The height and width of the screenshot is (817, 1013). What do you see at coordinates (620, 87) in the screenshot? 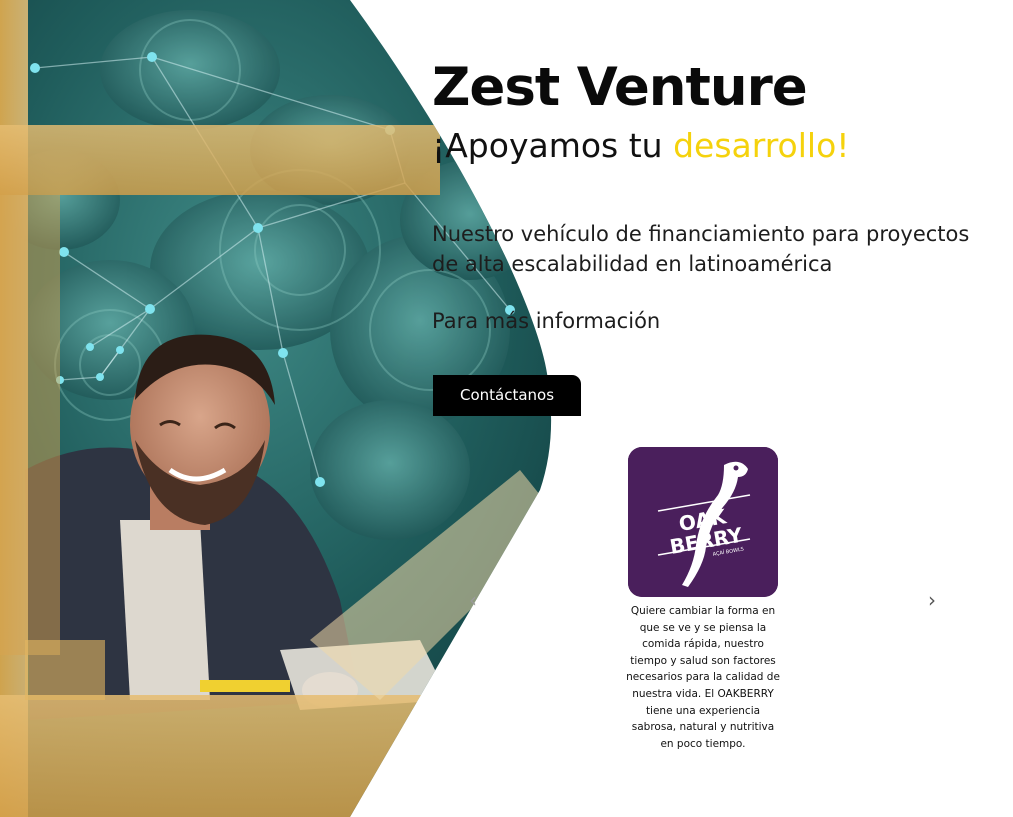
I see `brand-title: Zest Venture` at bounding box center [620, 87].